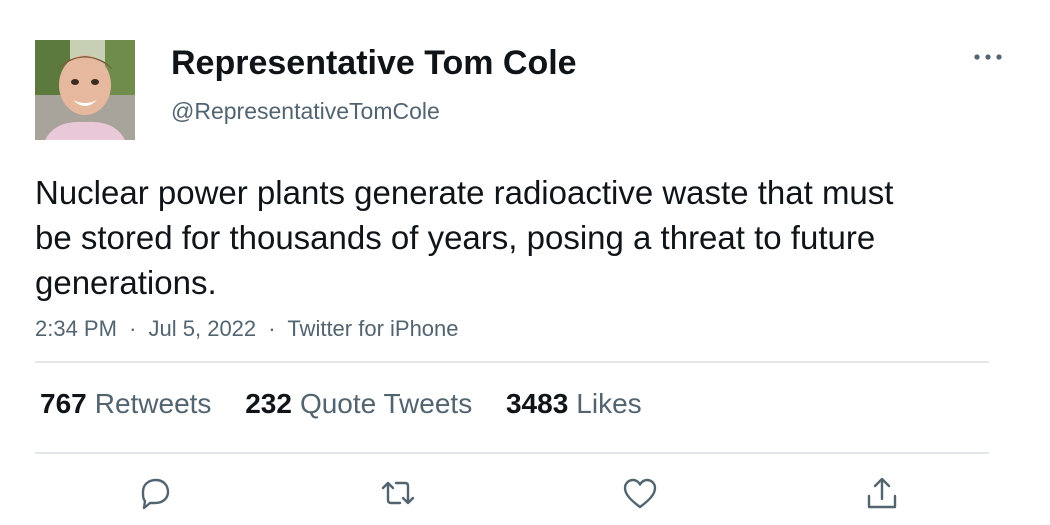 The image size is (1050, 525). Describe the element at coordinates (386, 403) in the screenshot. I see `quote-tweets-label: Quote Tweets` at that location.